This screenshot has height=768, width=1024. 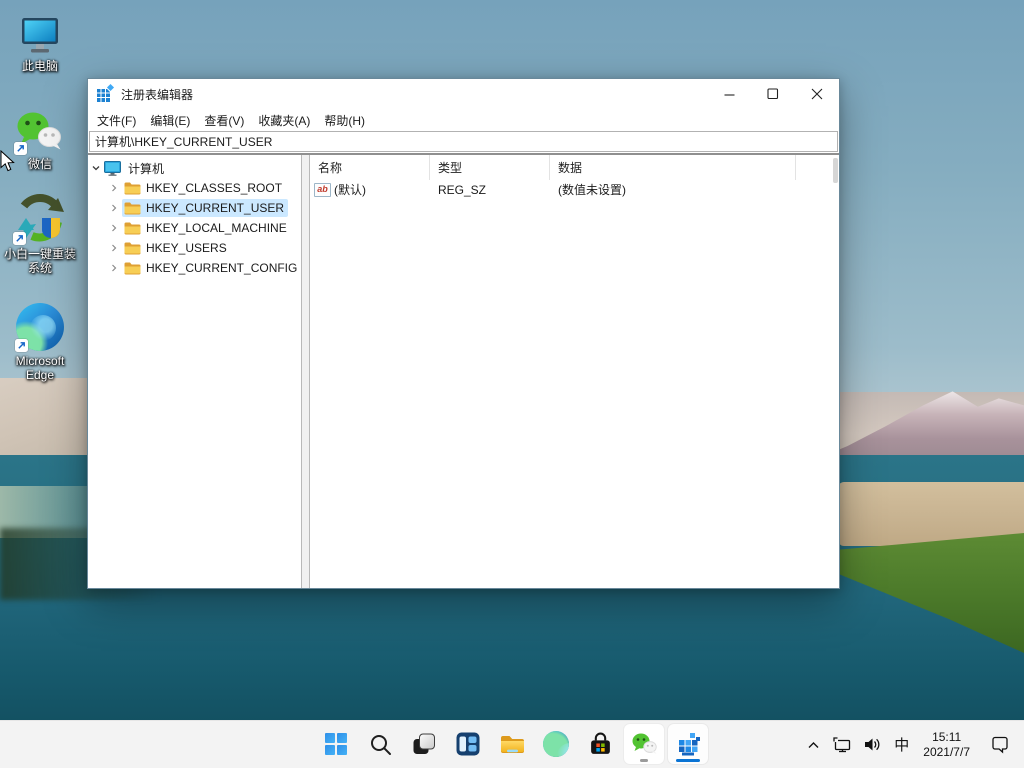 I want to click on clock: 15:11 2021/7/7, so click(x=946, y=745).